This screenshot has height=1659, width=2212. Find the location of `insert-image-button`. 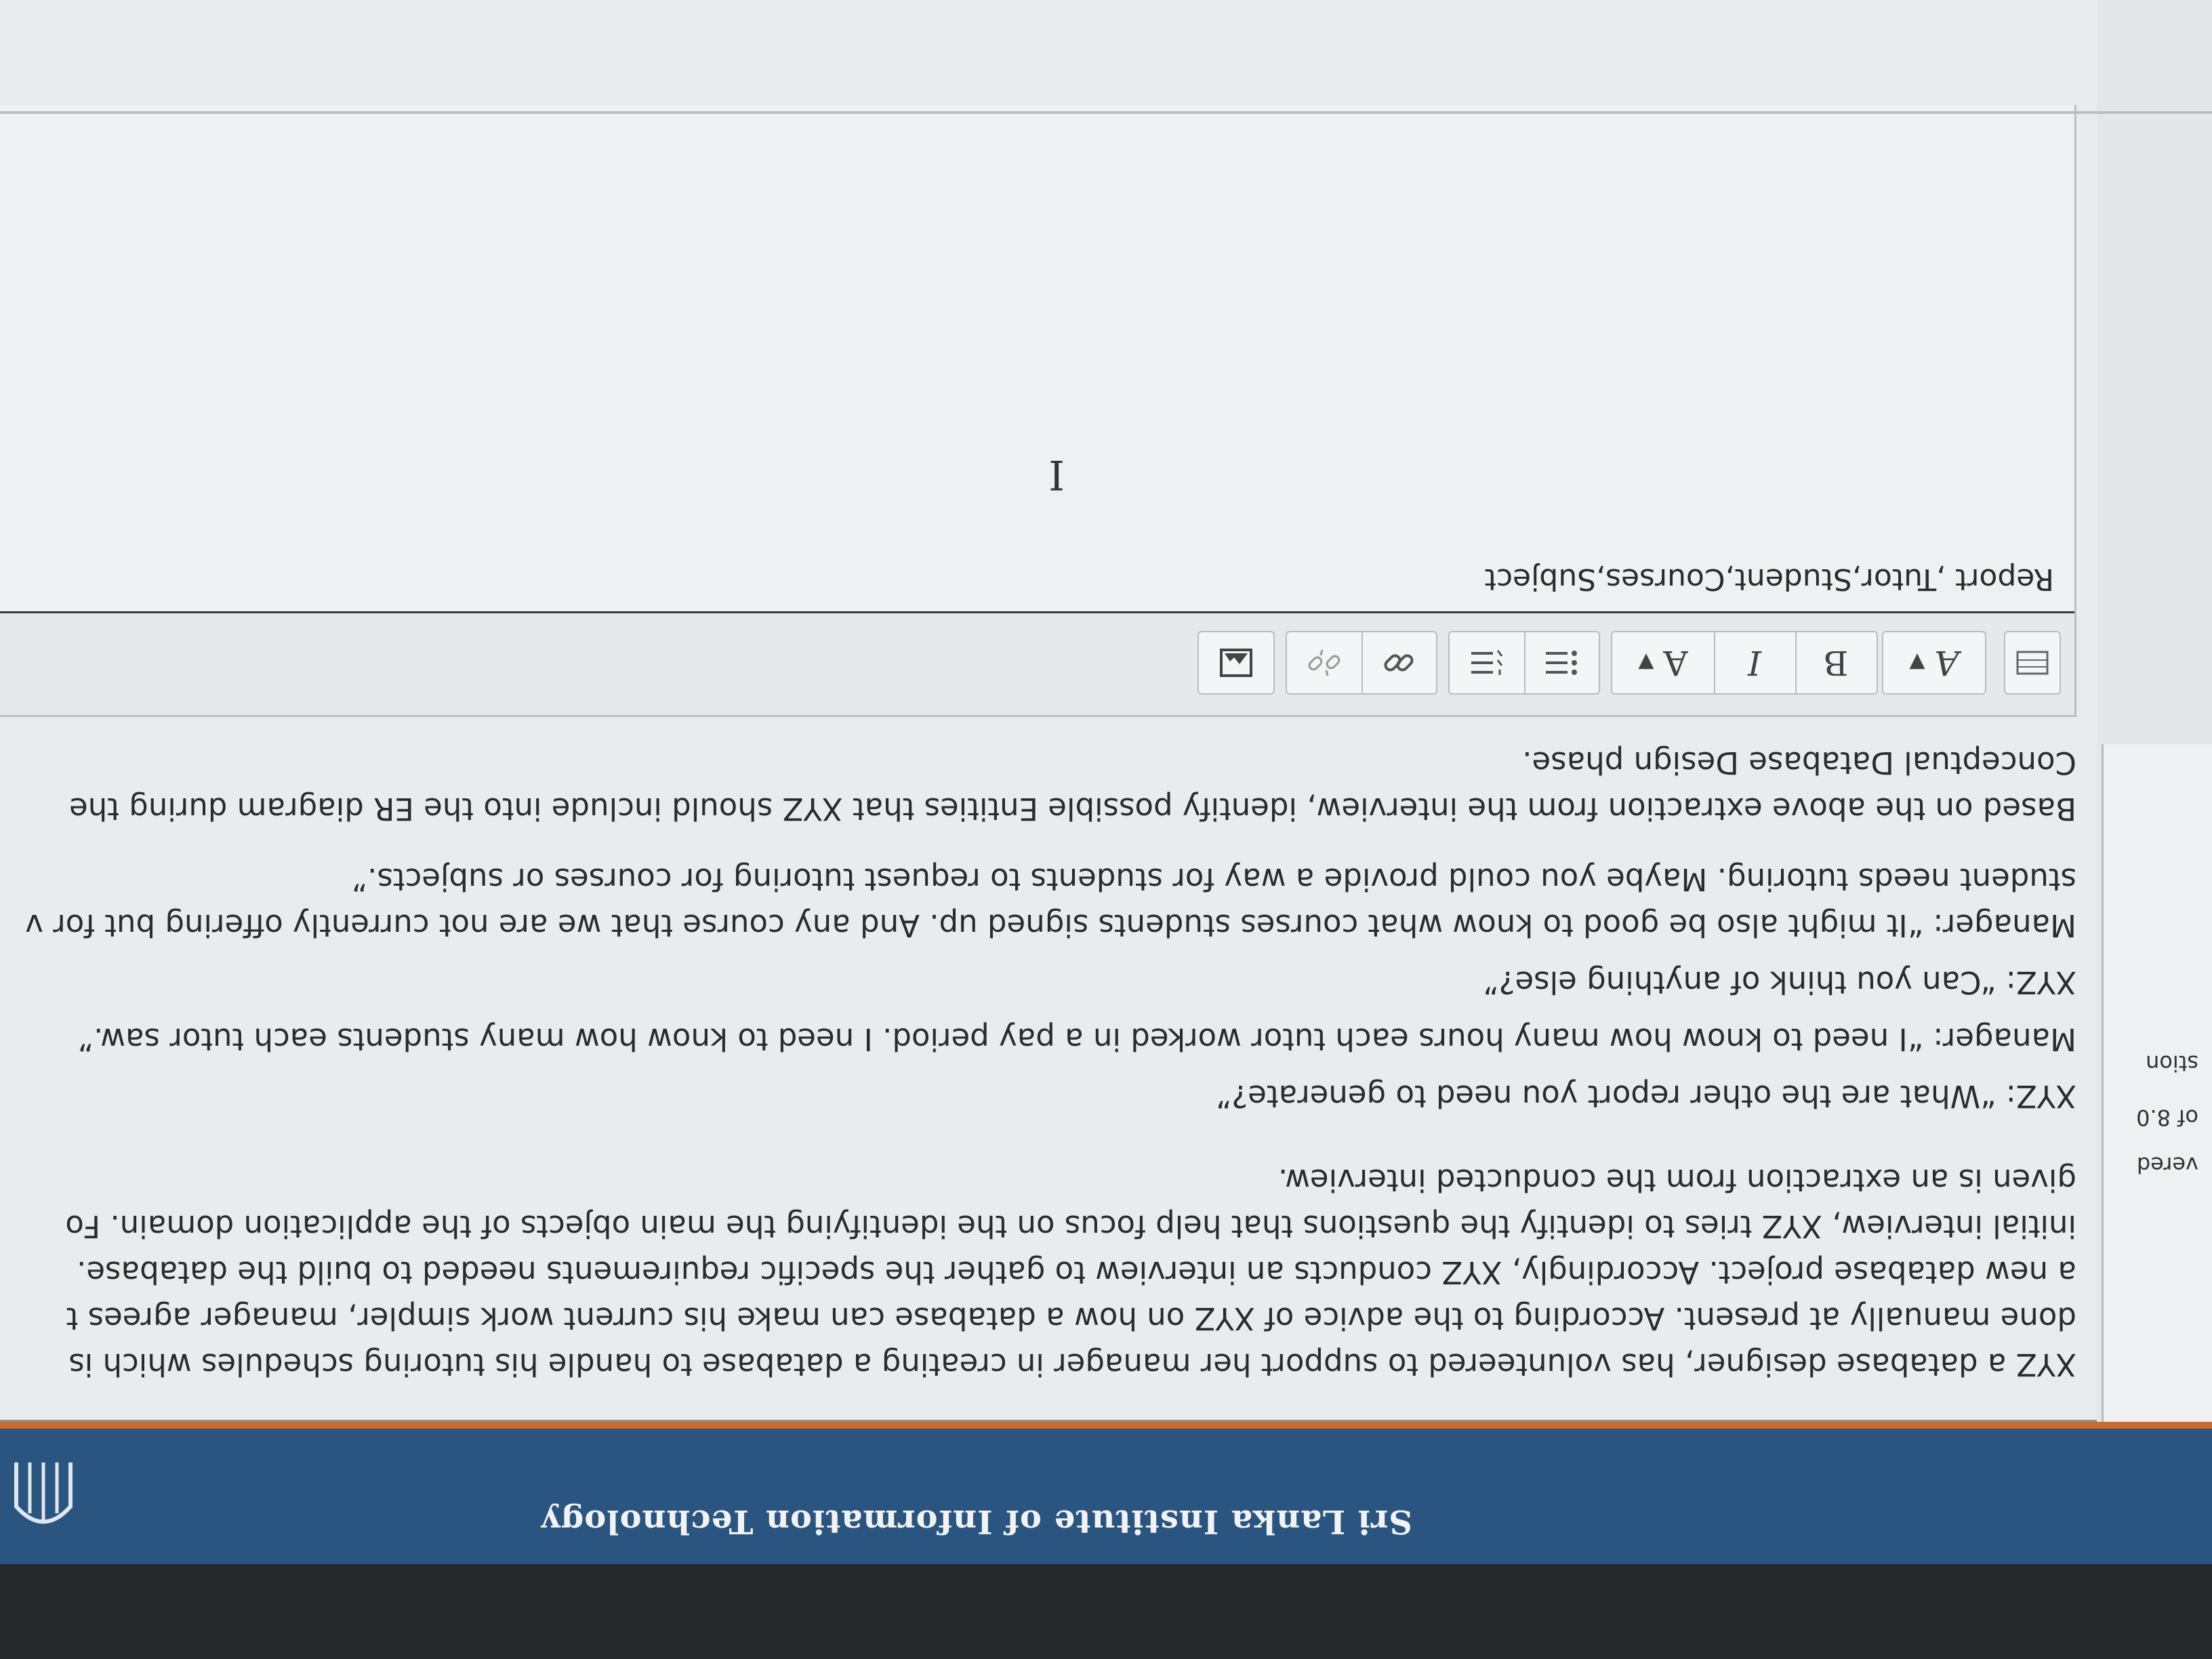

insert-image-button is located at coordinates (1236, 663).